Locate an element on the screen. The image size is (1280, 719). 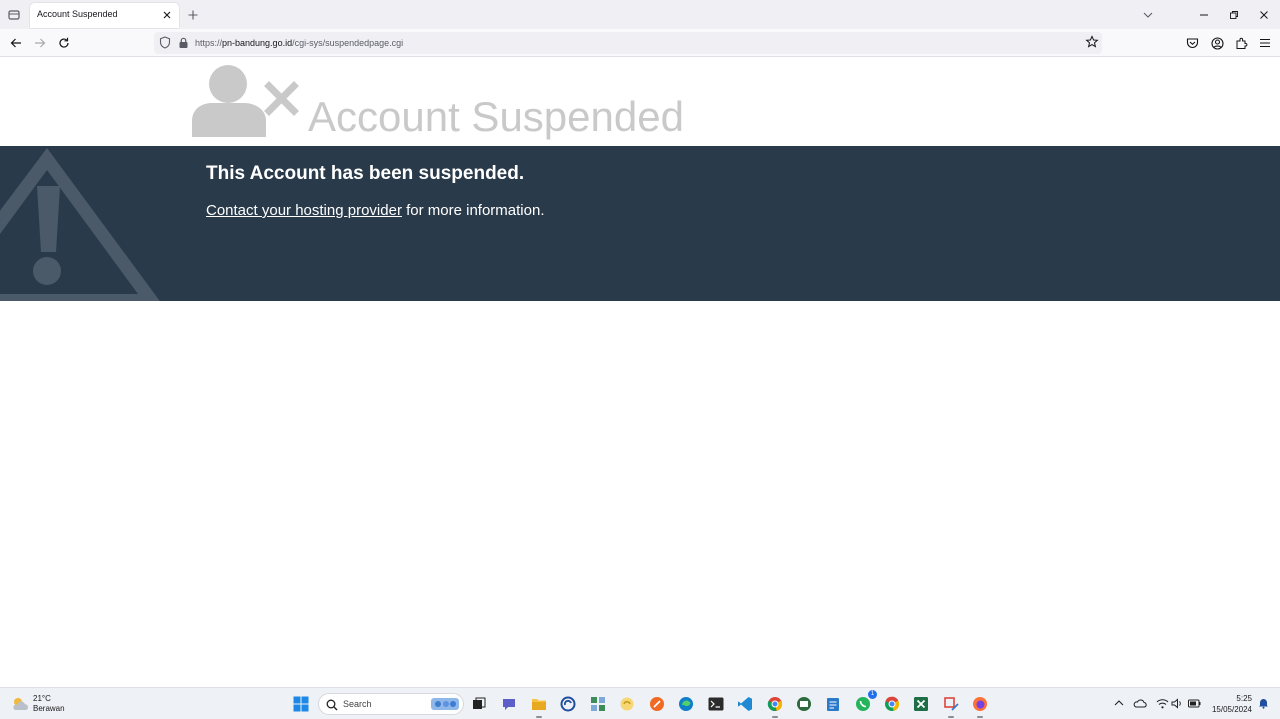
windows-taskbar: 21°C Berawan Search 1 5:25 15/05/2024 is located at coordinates (640, 703).